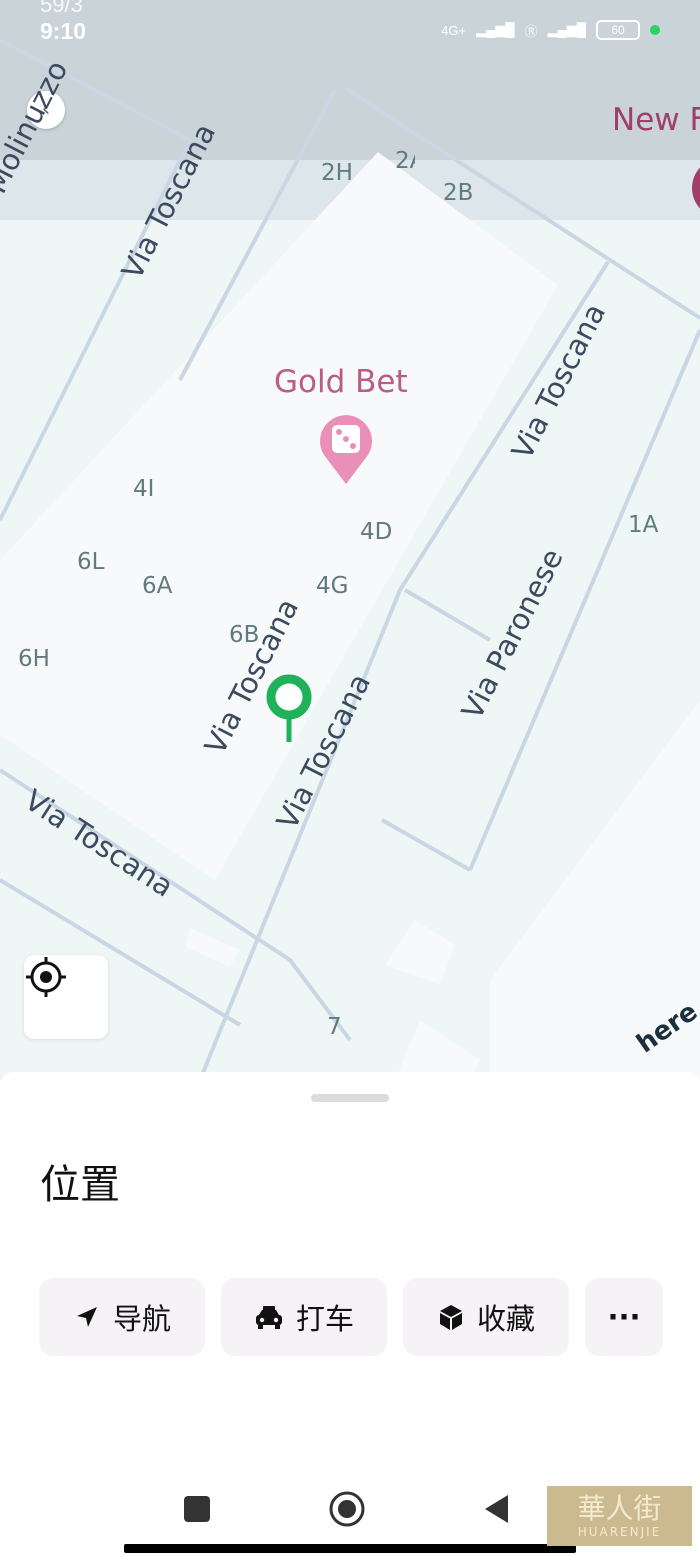  What do you see at coordinates (341, 382) in the screenshot?
I see `poi-label: Gold Bet` at bounding box center [341, 382].